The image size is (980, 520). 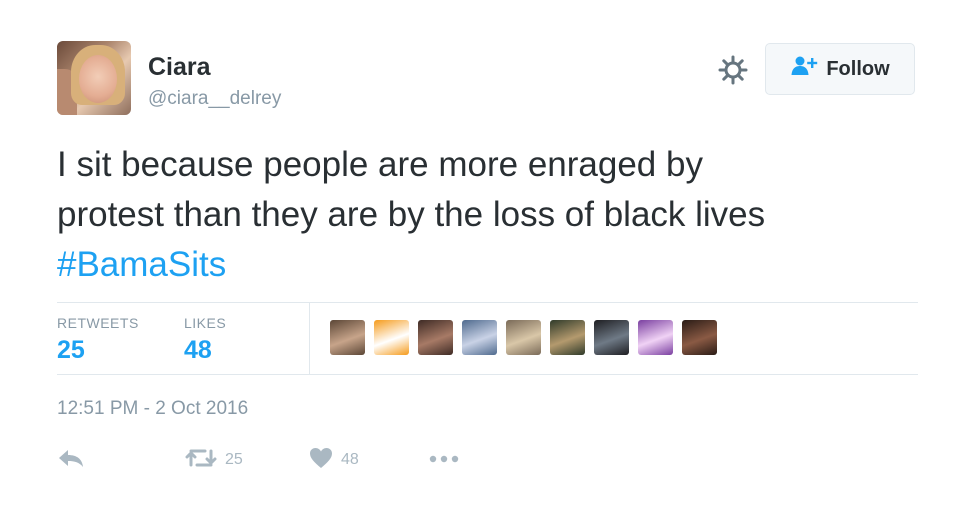 I want to click on retweet-icon, so click(x=201, y=460).